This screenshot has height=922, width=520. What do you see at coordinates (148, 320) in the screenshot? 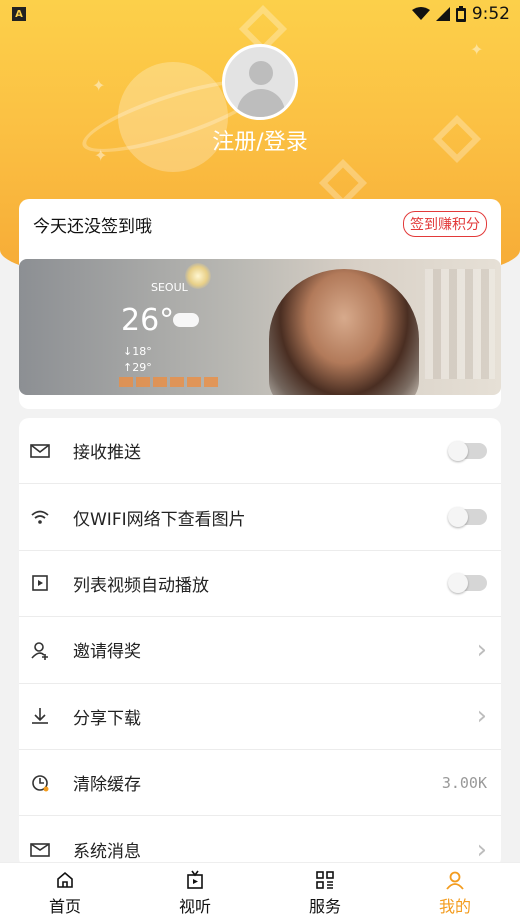
I see `weather-temperature: 26°` at bounding box center [148, 320].